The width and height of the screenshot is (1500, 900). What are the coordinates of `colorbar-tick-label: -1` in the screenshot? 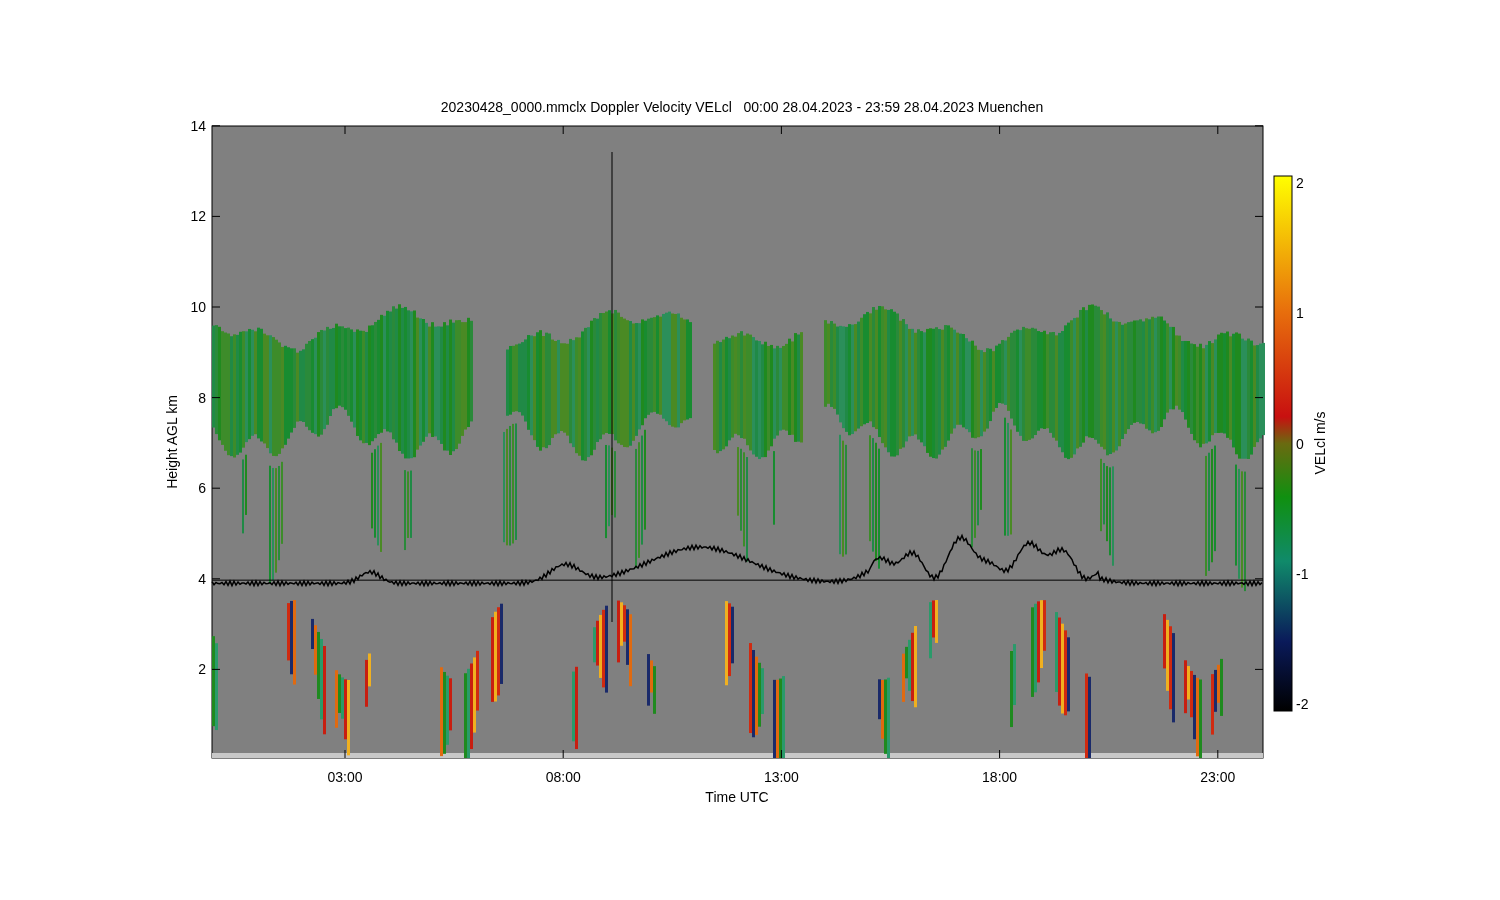 It's located at (1302, 573).